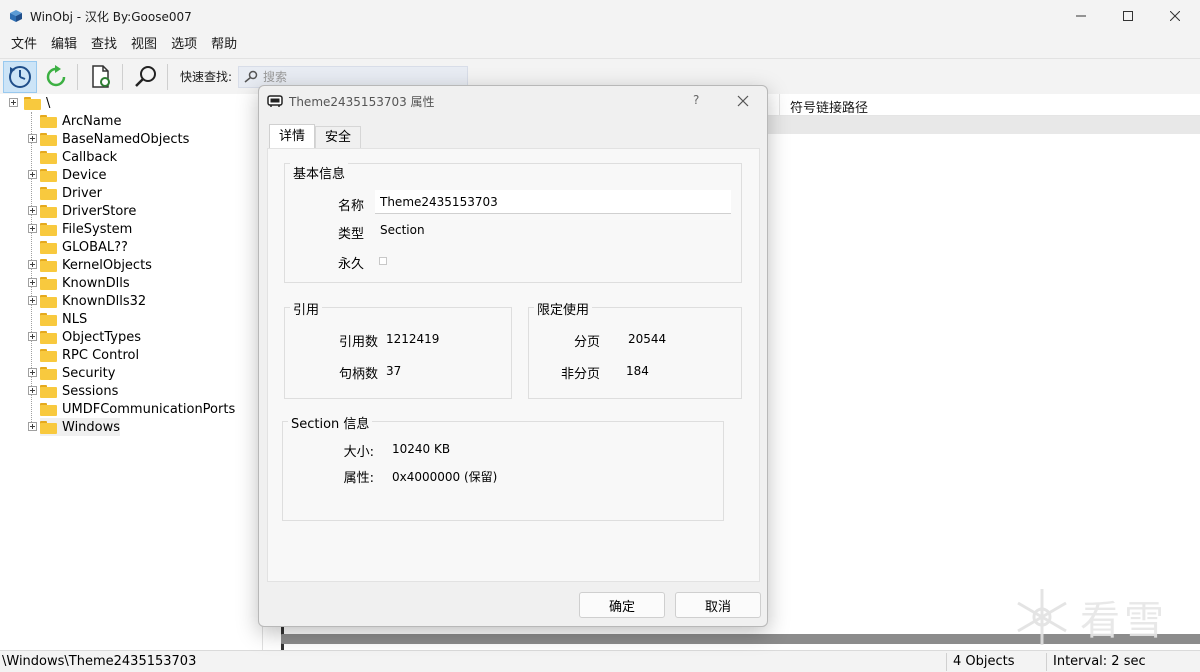  What do you see at coordinates (292, 136) in the screenshot?
I see `tab-details: 详情` at bounding box center [292, 136].